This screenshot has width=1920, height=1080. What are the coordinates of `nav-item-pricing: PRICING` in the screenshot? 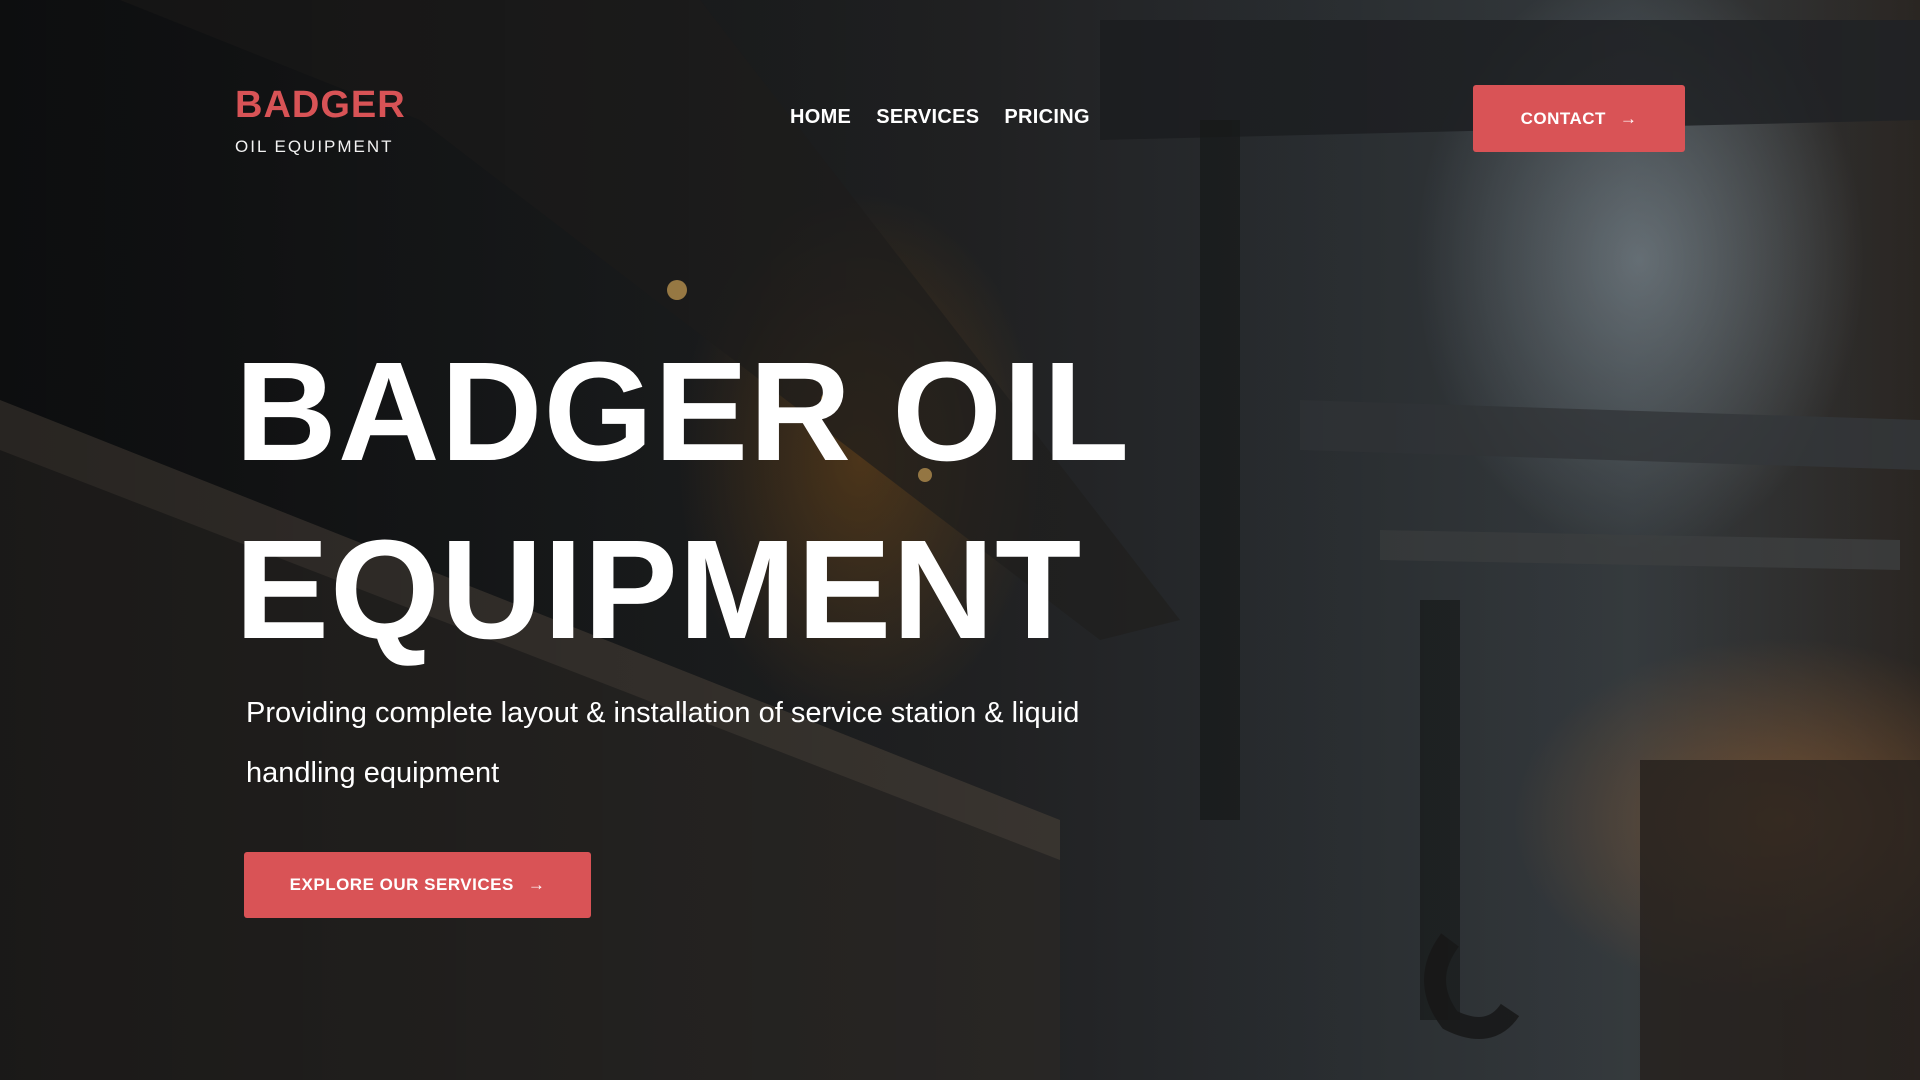 It's located at (1046, 117).